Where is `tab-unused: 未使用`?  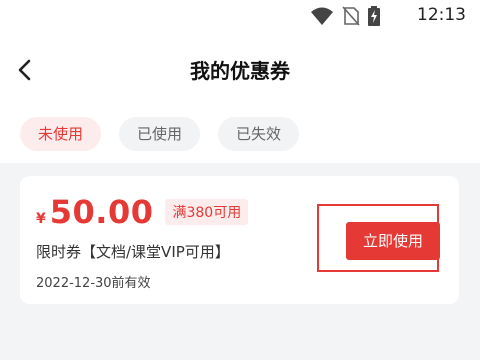 tab-unused: 未使用 is located at coordinates (61, 134).